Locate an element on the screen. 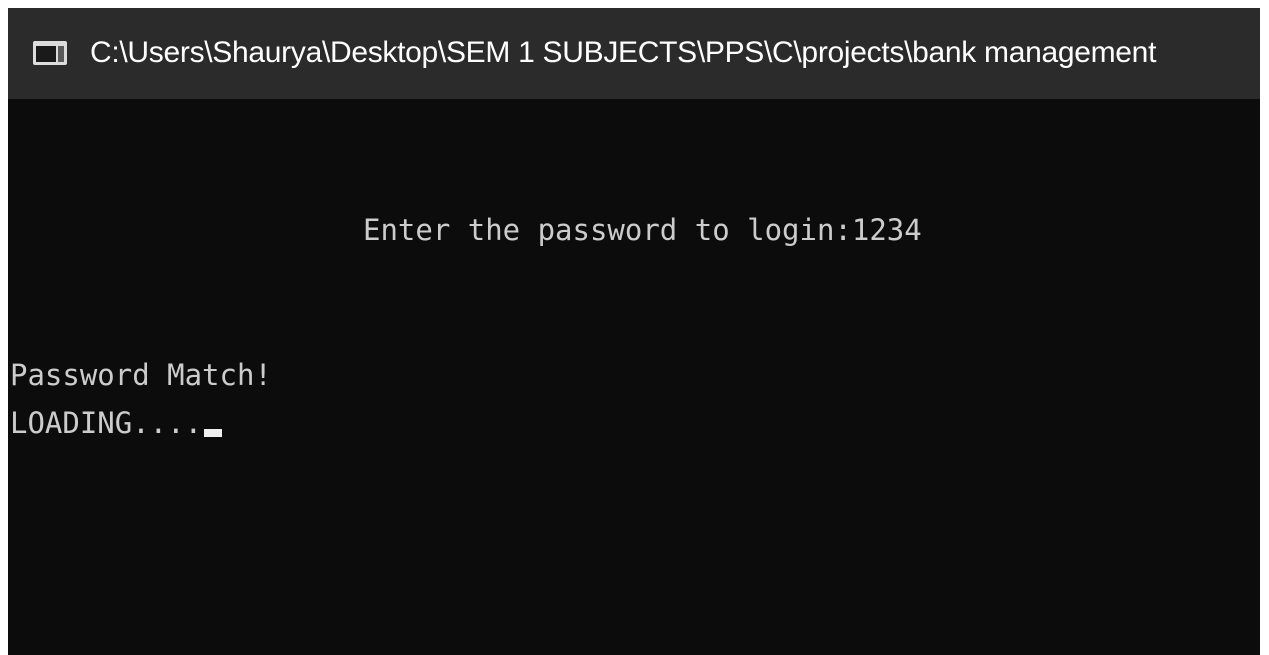  password-input-value: 1234 is located at coordinates (886, 230).